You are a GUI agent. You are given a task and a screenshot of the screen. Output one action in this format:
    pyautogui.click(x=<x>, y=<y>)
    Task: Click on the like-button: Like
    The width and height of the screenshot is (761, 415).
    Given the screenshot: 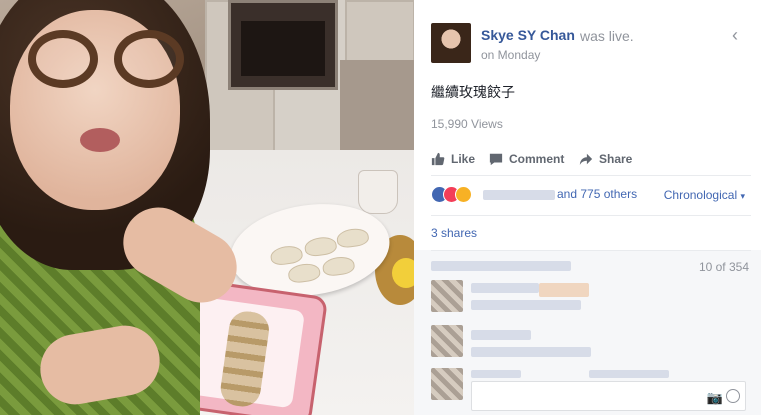 What is the action you would take?
    pyautogui.click(x=453, y=159)
    